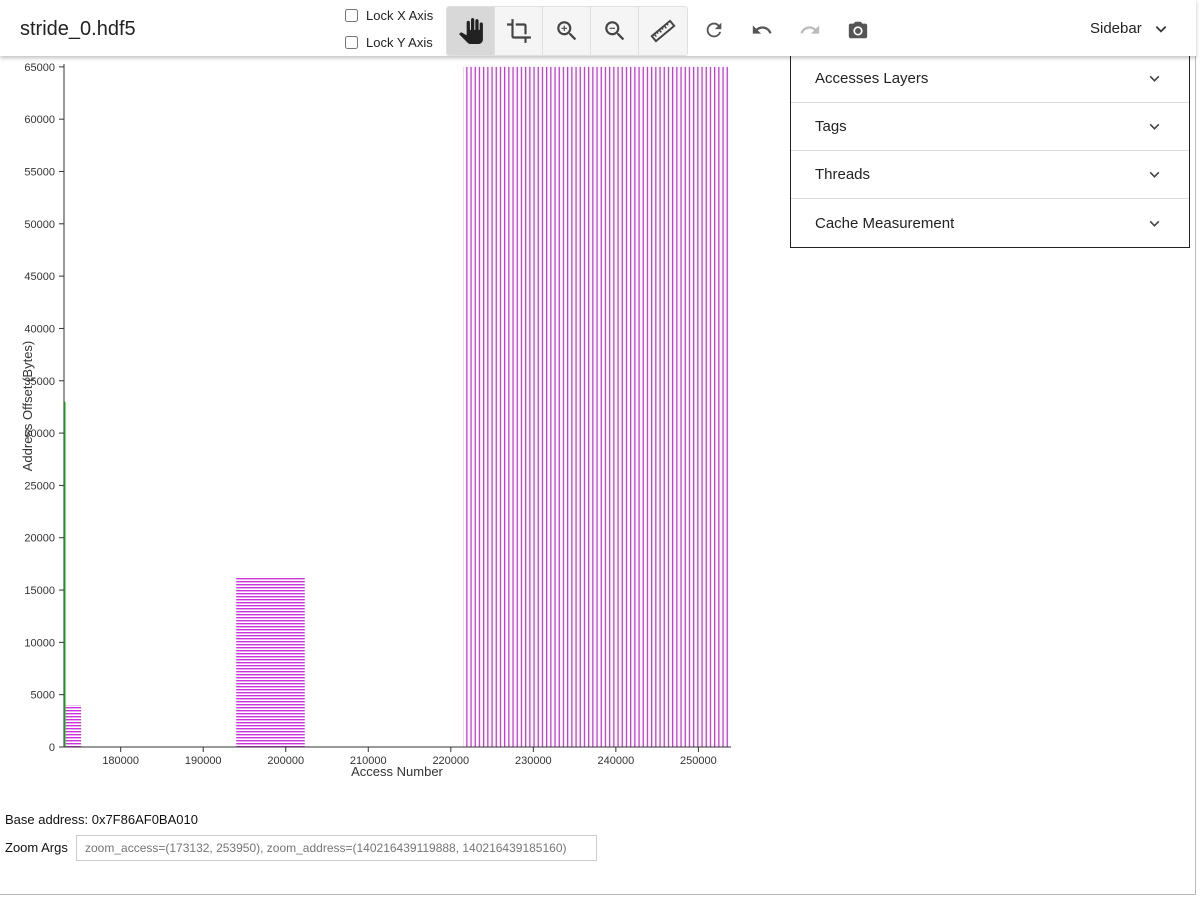  I want to click on y-tick-label: 20000, so click(39, 539).